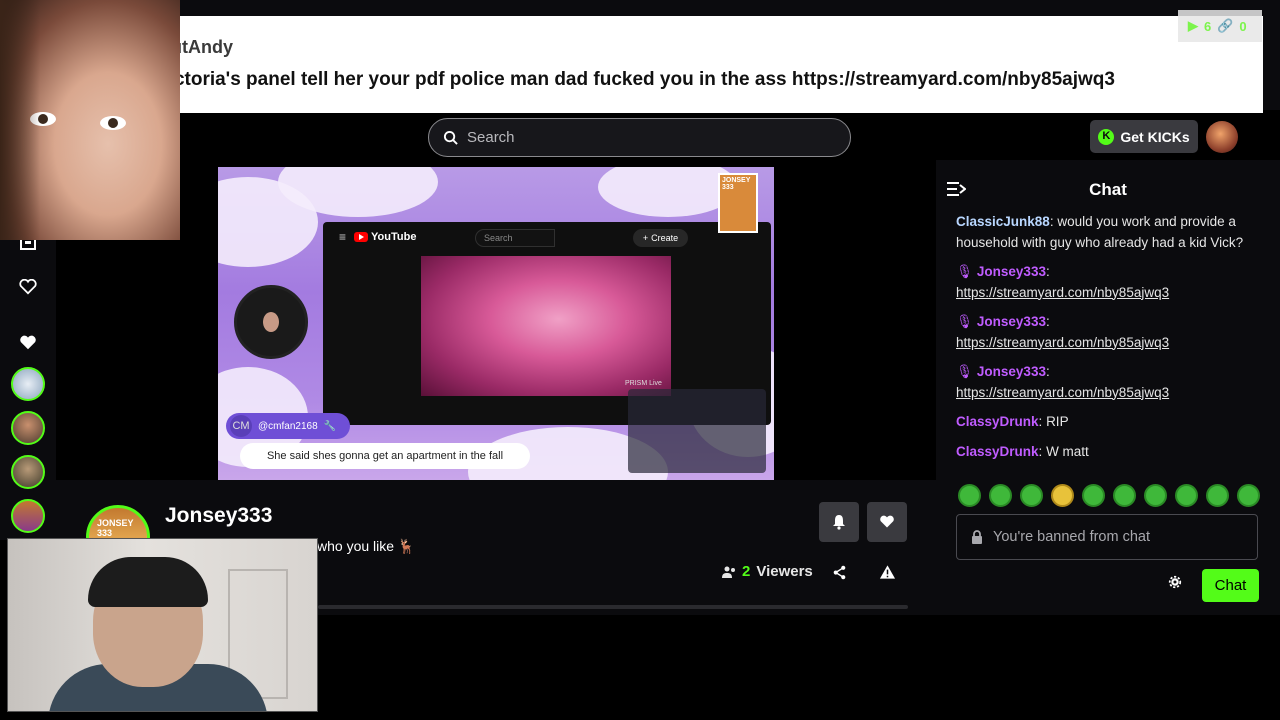  I want to click on commenter-avatar: CM, so click(241, 426).